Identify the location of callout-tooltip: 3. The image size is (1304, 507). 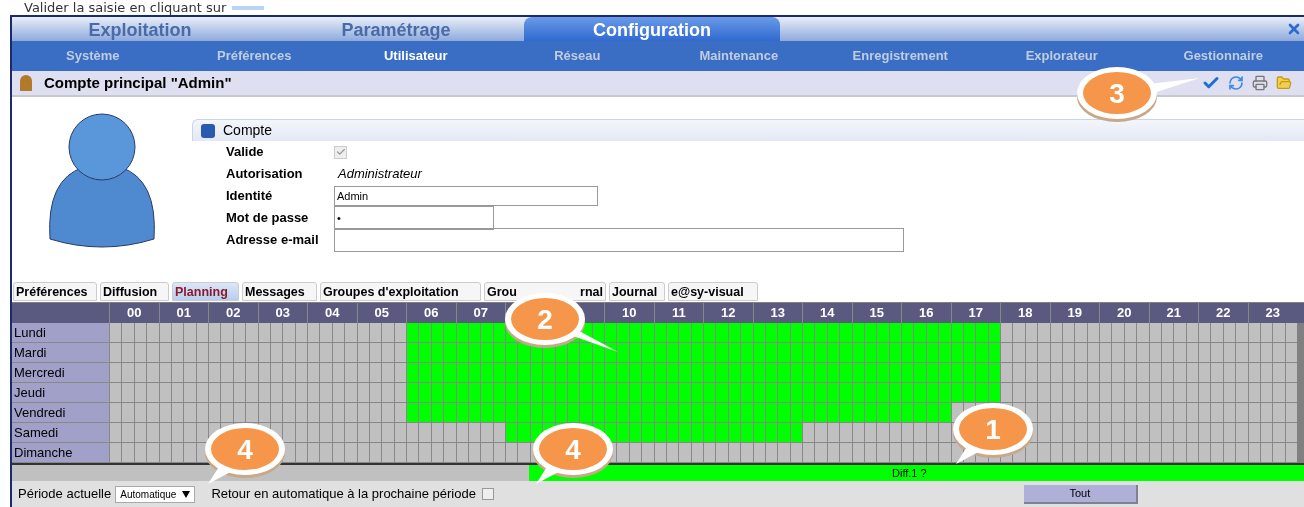
(1138, 94).